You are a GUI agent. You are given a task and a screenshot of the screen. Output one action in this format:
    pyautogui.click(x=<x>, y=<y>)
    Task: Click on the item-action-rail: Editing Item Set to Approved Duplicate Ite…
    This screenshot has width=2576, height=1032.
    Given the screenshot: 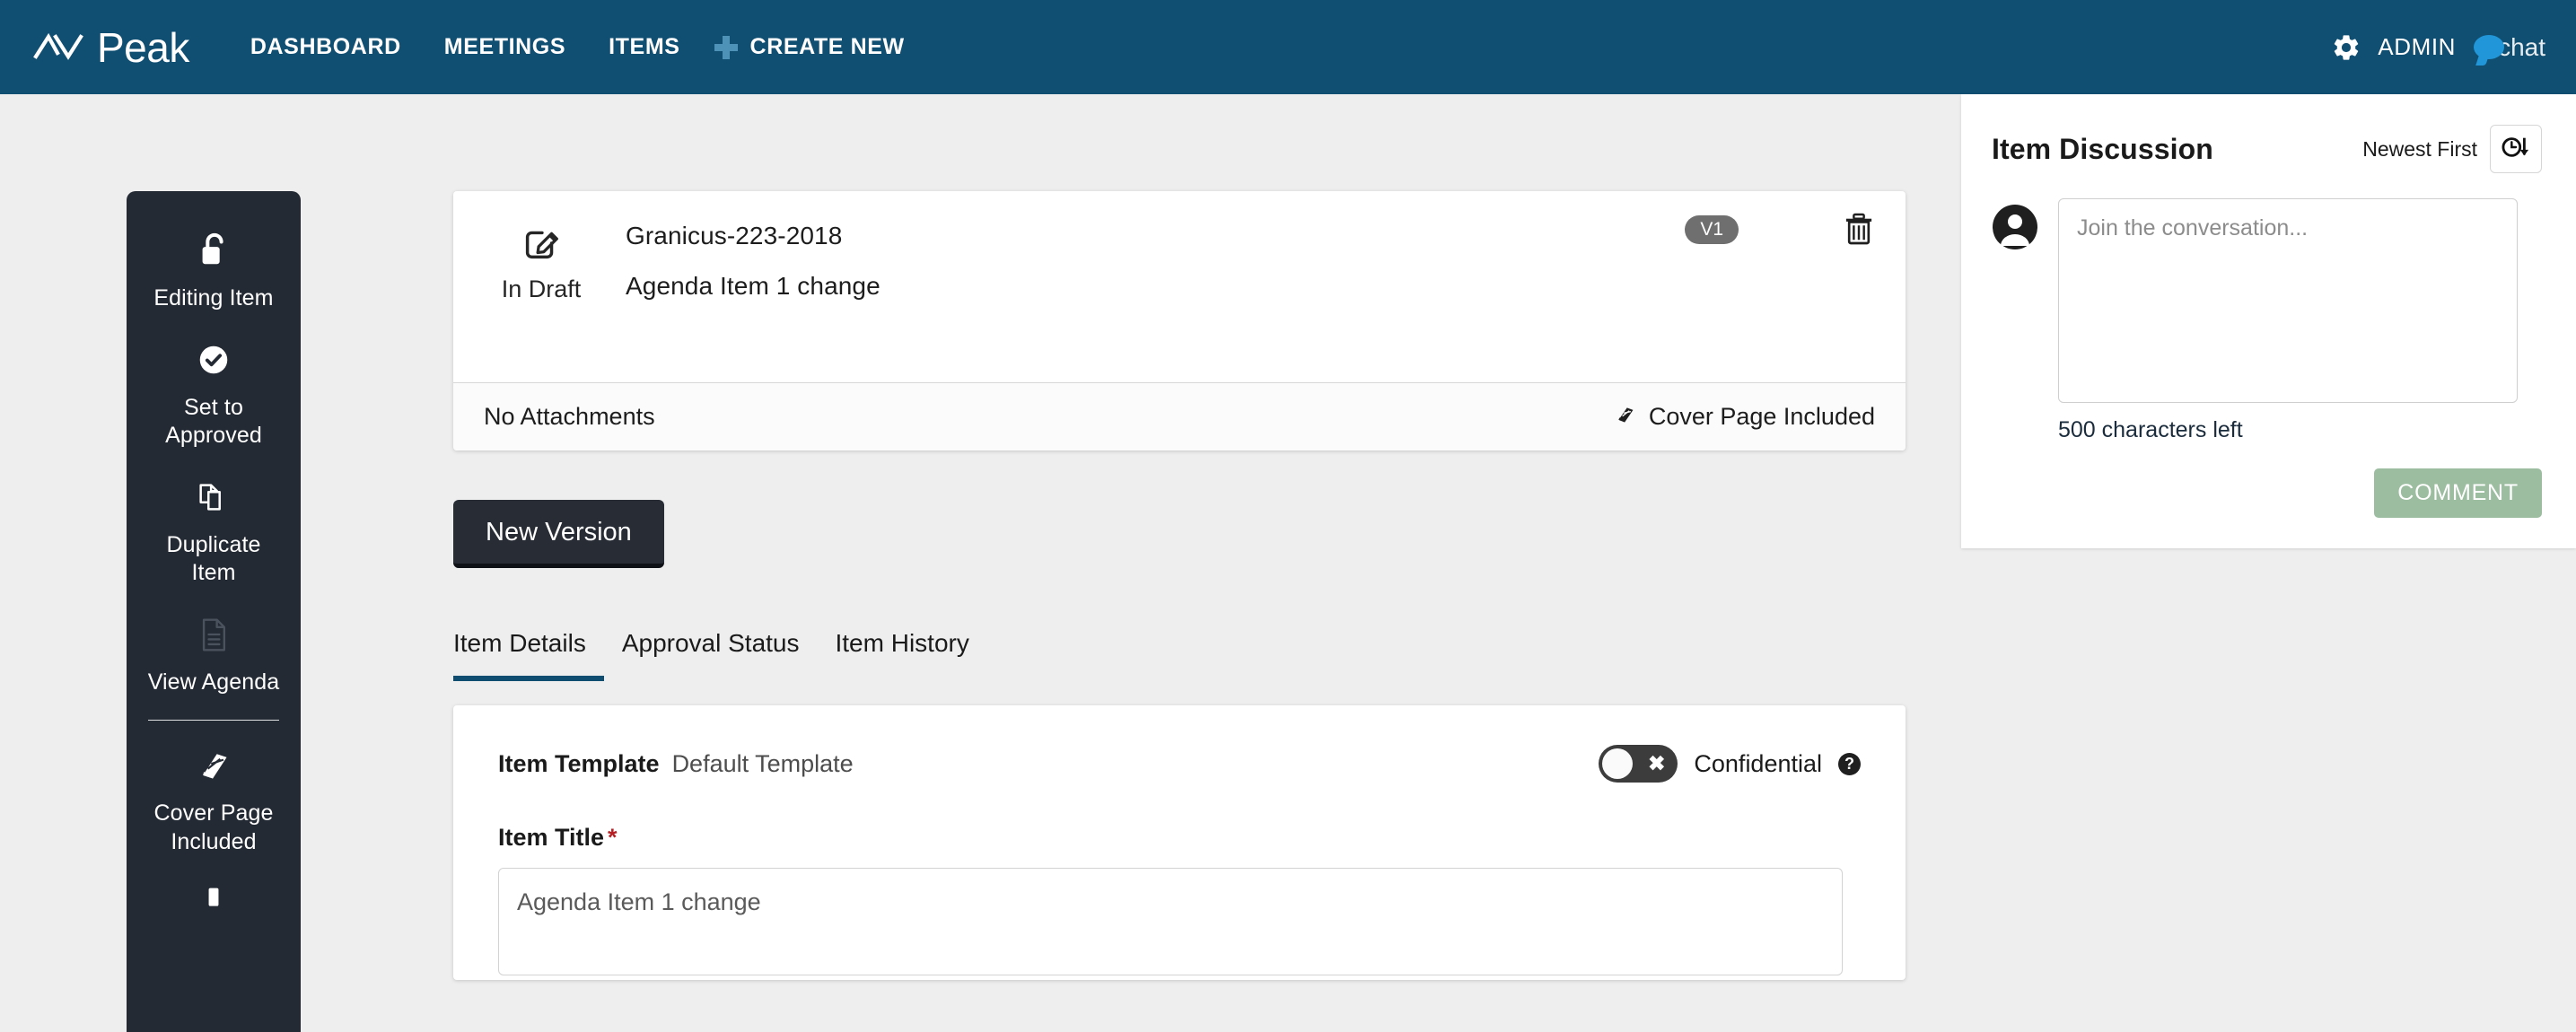 What is the action you would take?
    pyautogui.click(x=214, y=611)
    